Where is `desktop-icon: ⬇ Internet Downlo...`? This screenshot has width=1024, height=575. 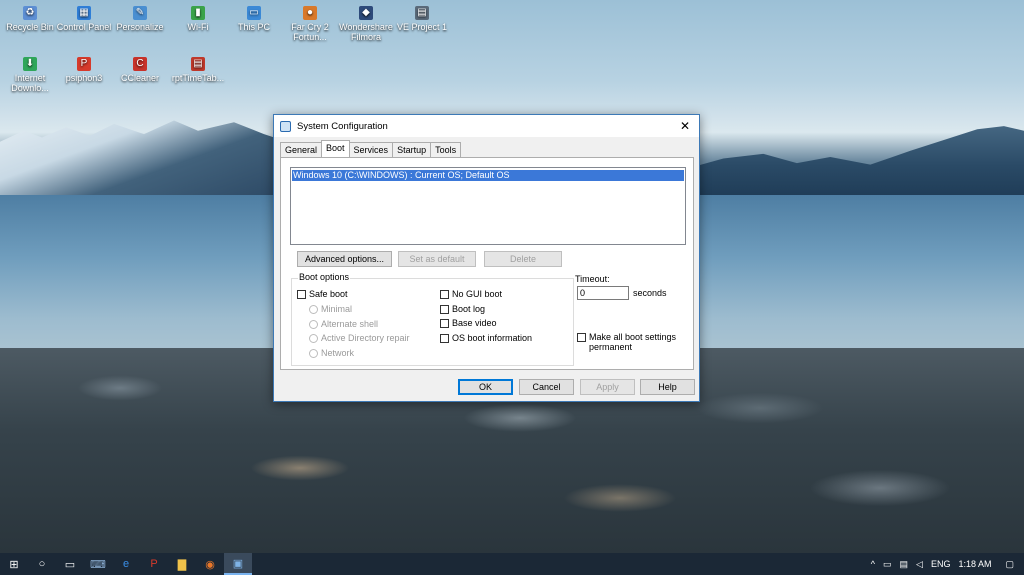
desktop-icon: ⬇ Internet Downlo... is located at coordinates (30, 75).